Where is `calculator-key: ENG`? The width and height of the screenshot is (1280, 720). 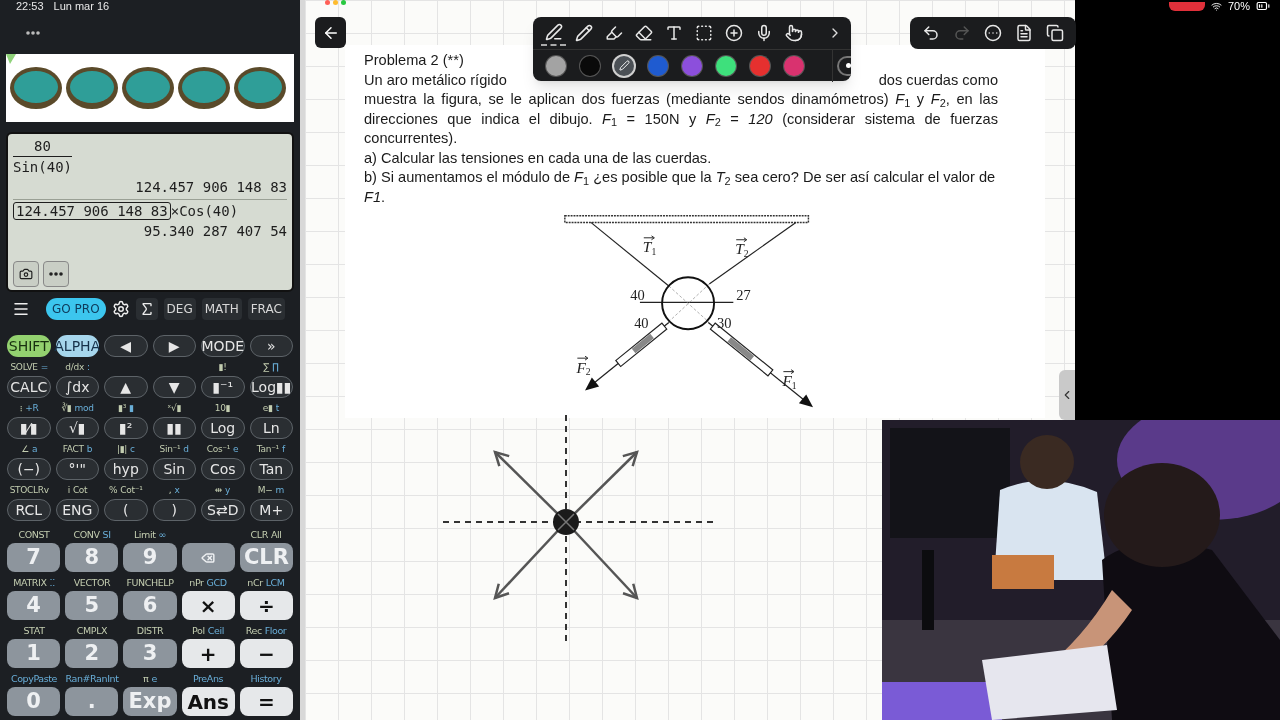
calculator-key: ENG is located at coordinates (77, 510).